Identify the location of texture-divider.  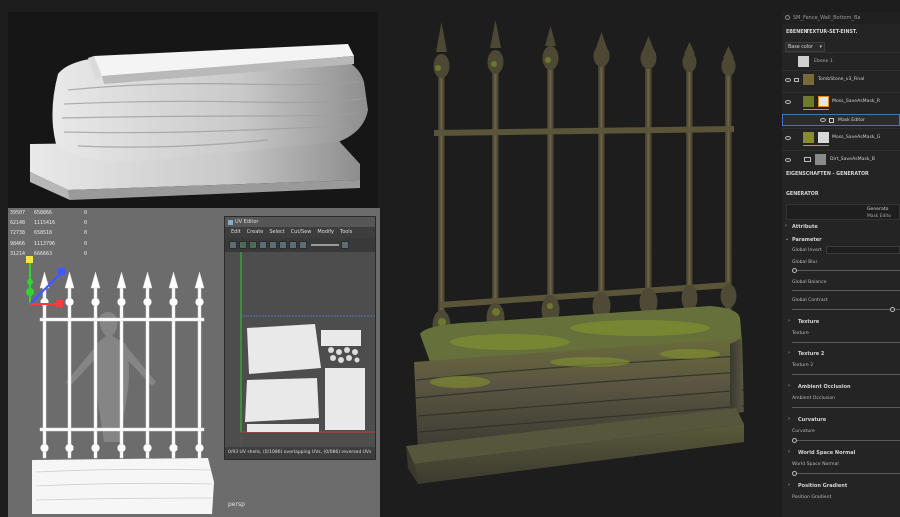
(846, 342).